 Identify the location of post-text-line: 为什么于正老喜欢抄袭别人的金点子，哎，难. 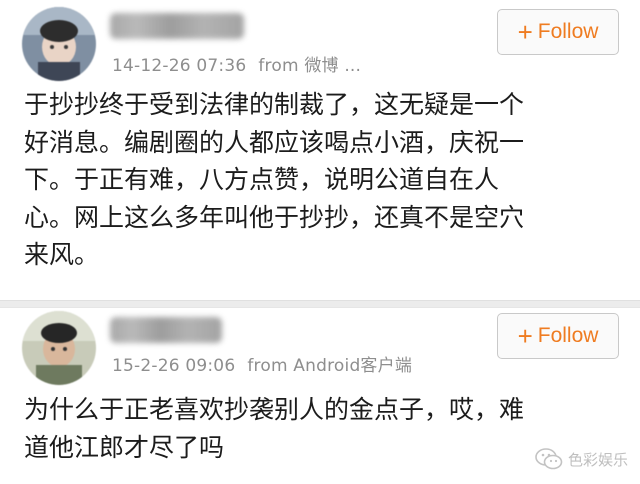
(274, 409).